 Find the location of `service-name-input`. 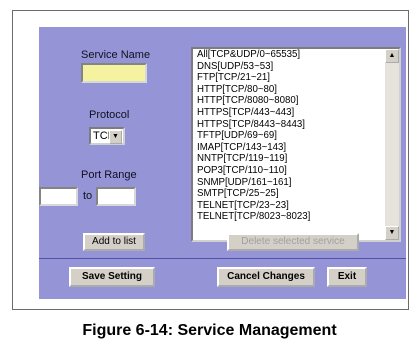

service-name-input is located at coordinates (114, 73).